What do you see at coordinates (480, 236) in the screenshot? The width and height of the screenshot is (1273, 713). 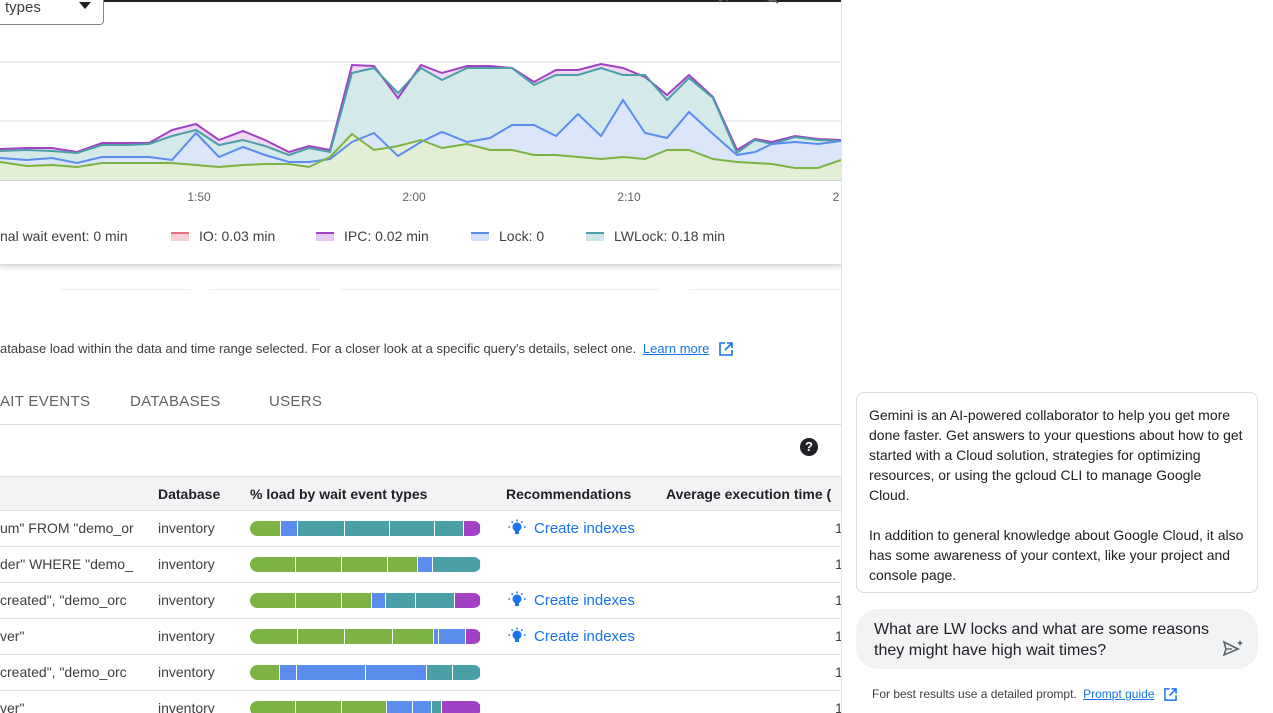 I see `lock-swatch-icon` at bounding box center [480, 236].